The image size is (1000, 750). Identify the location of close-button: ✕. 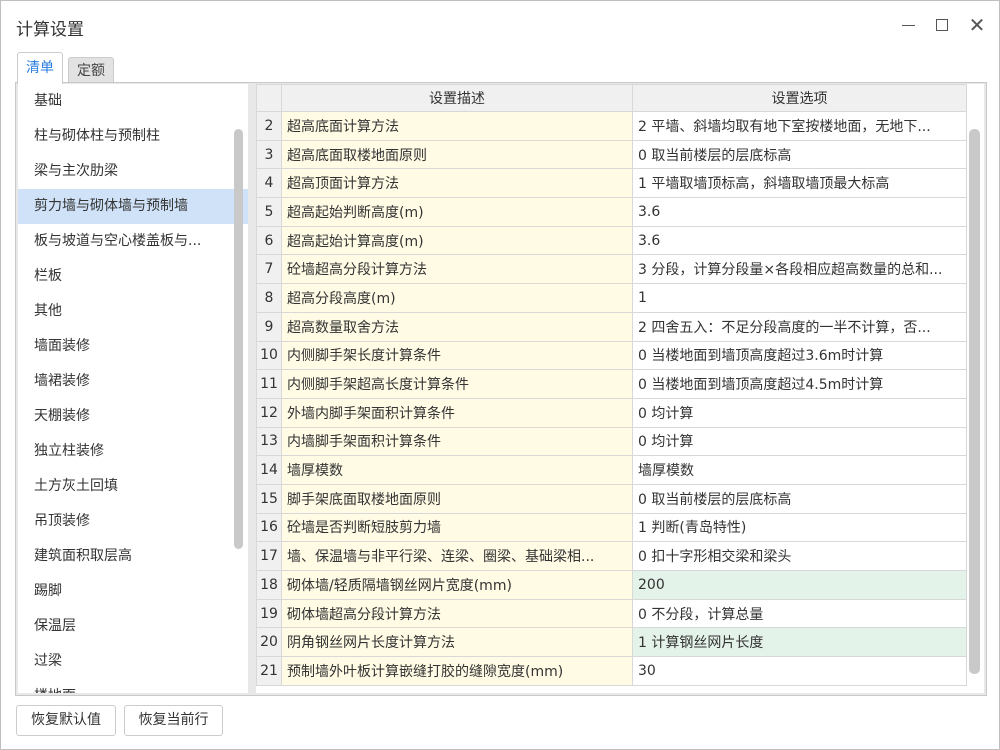
(977, 25).